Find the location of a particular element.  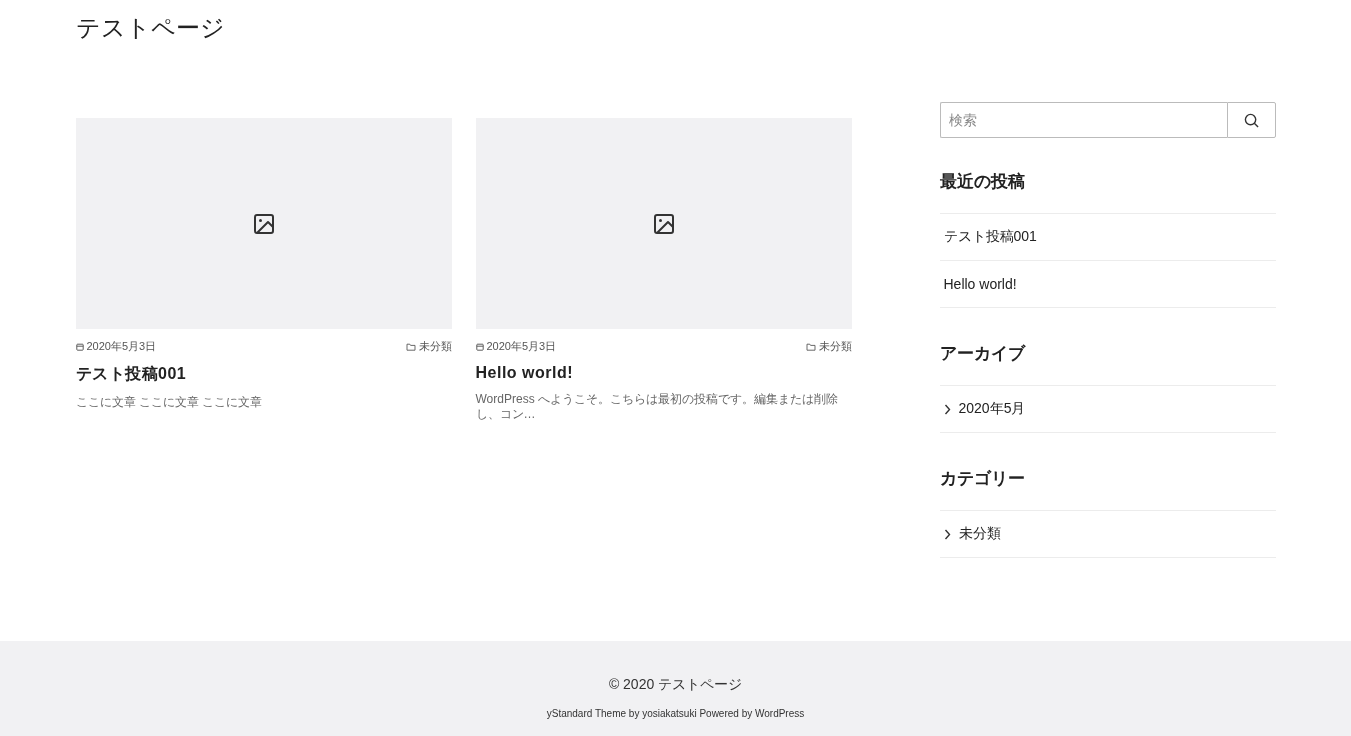

site-title: テストページ is located at coordinates (150, 28).